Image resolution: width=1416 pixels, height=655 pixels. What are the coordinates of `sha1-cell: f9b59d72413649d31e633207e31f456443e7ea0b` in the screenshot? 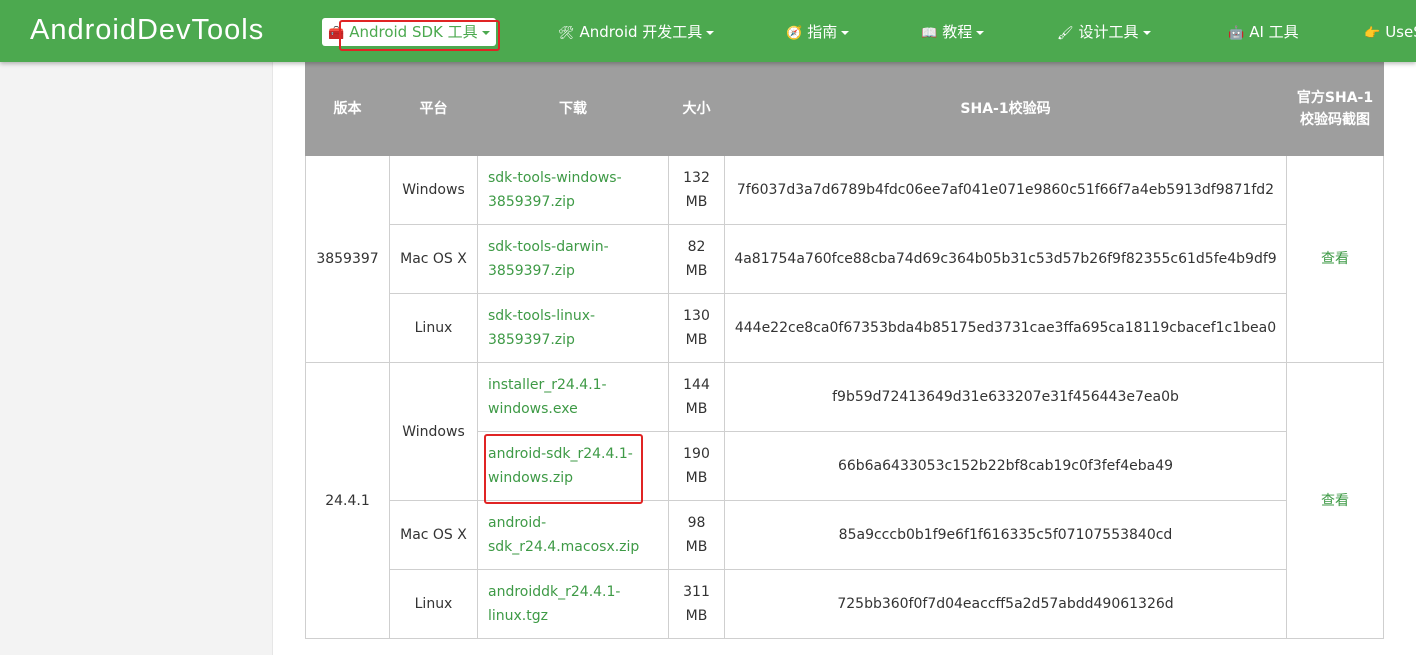 It's located at (1005, 397).